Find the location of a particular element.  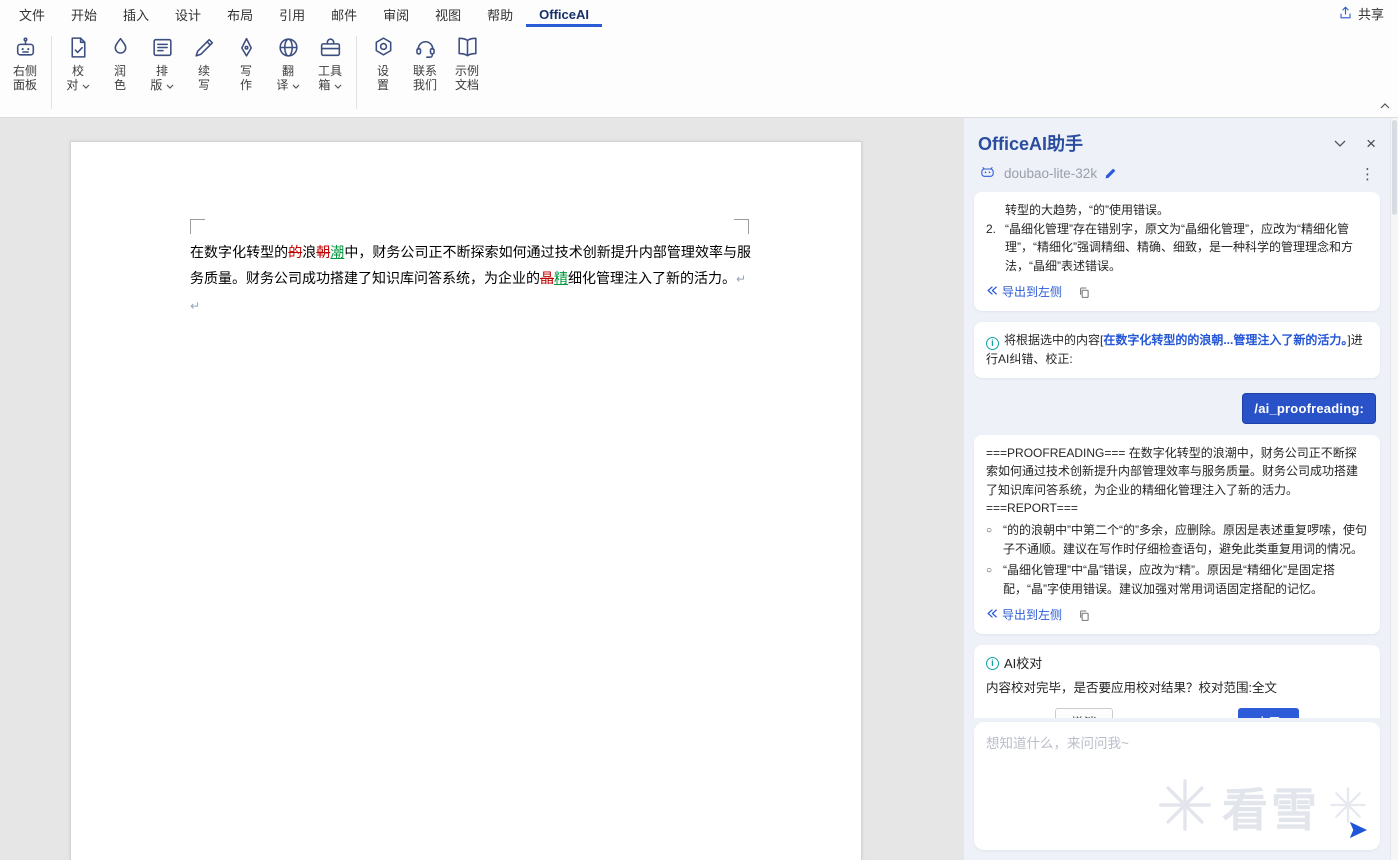

ribbon-button-label: 翻译 is located at coordinates (288, 78).